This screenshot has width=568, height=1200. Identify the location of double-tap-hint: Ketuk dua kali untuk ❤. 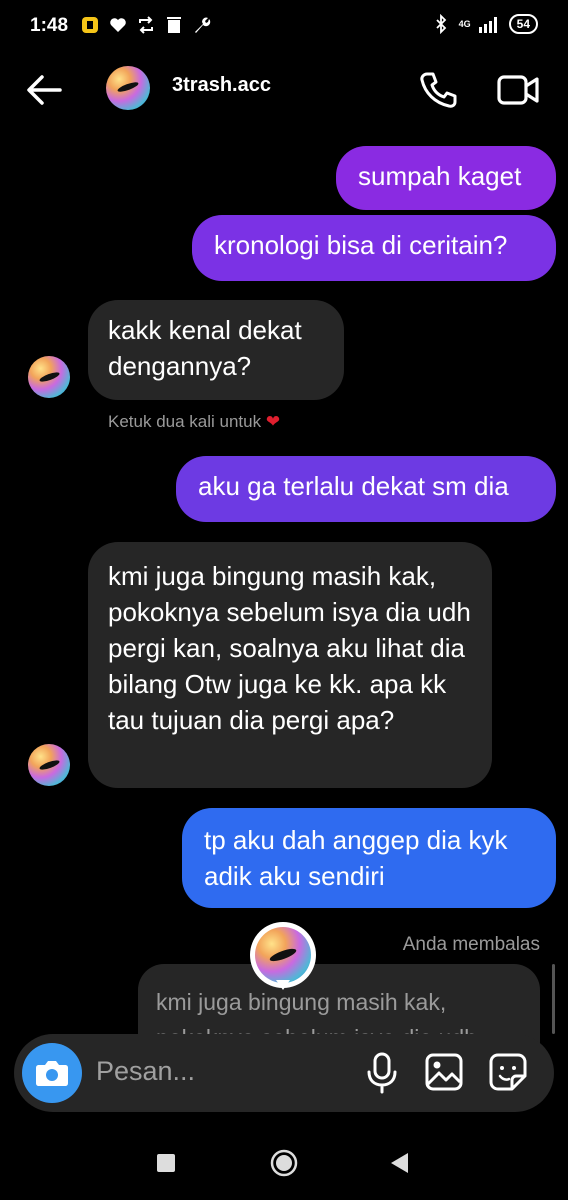
(194, 421).